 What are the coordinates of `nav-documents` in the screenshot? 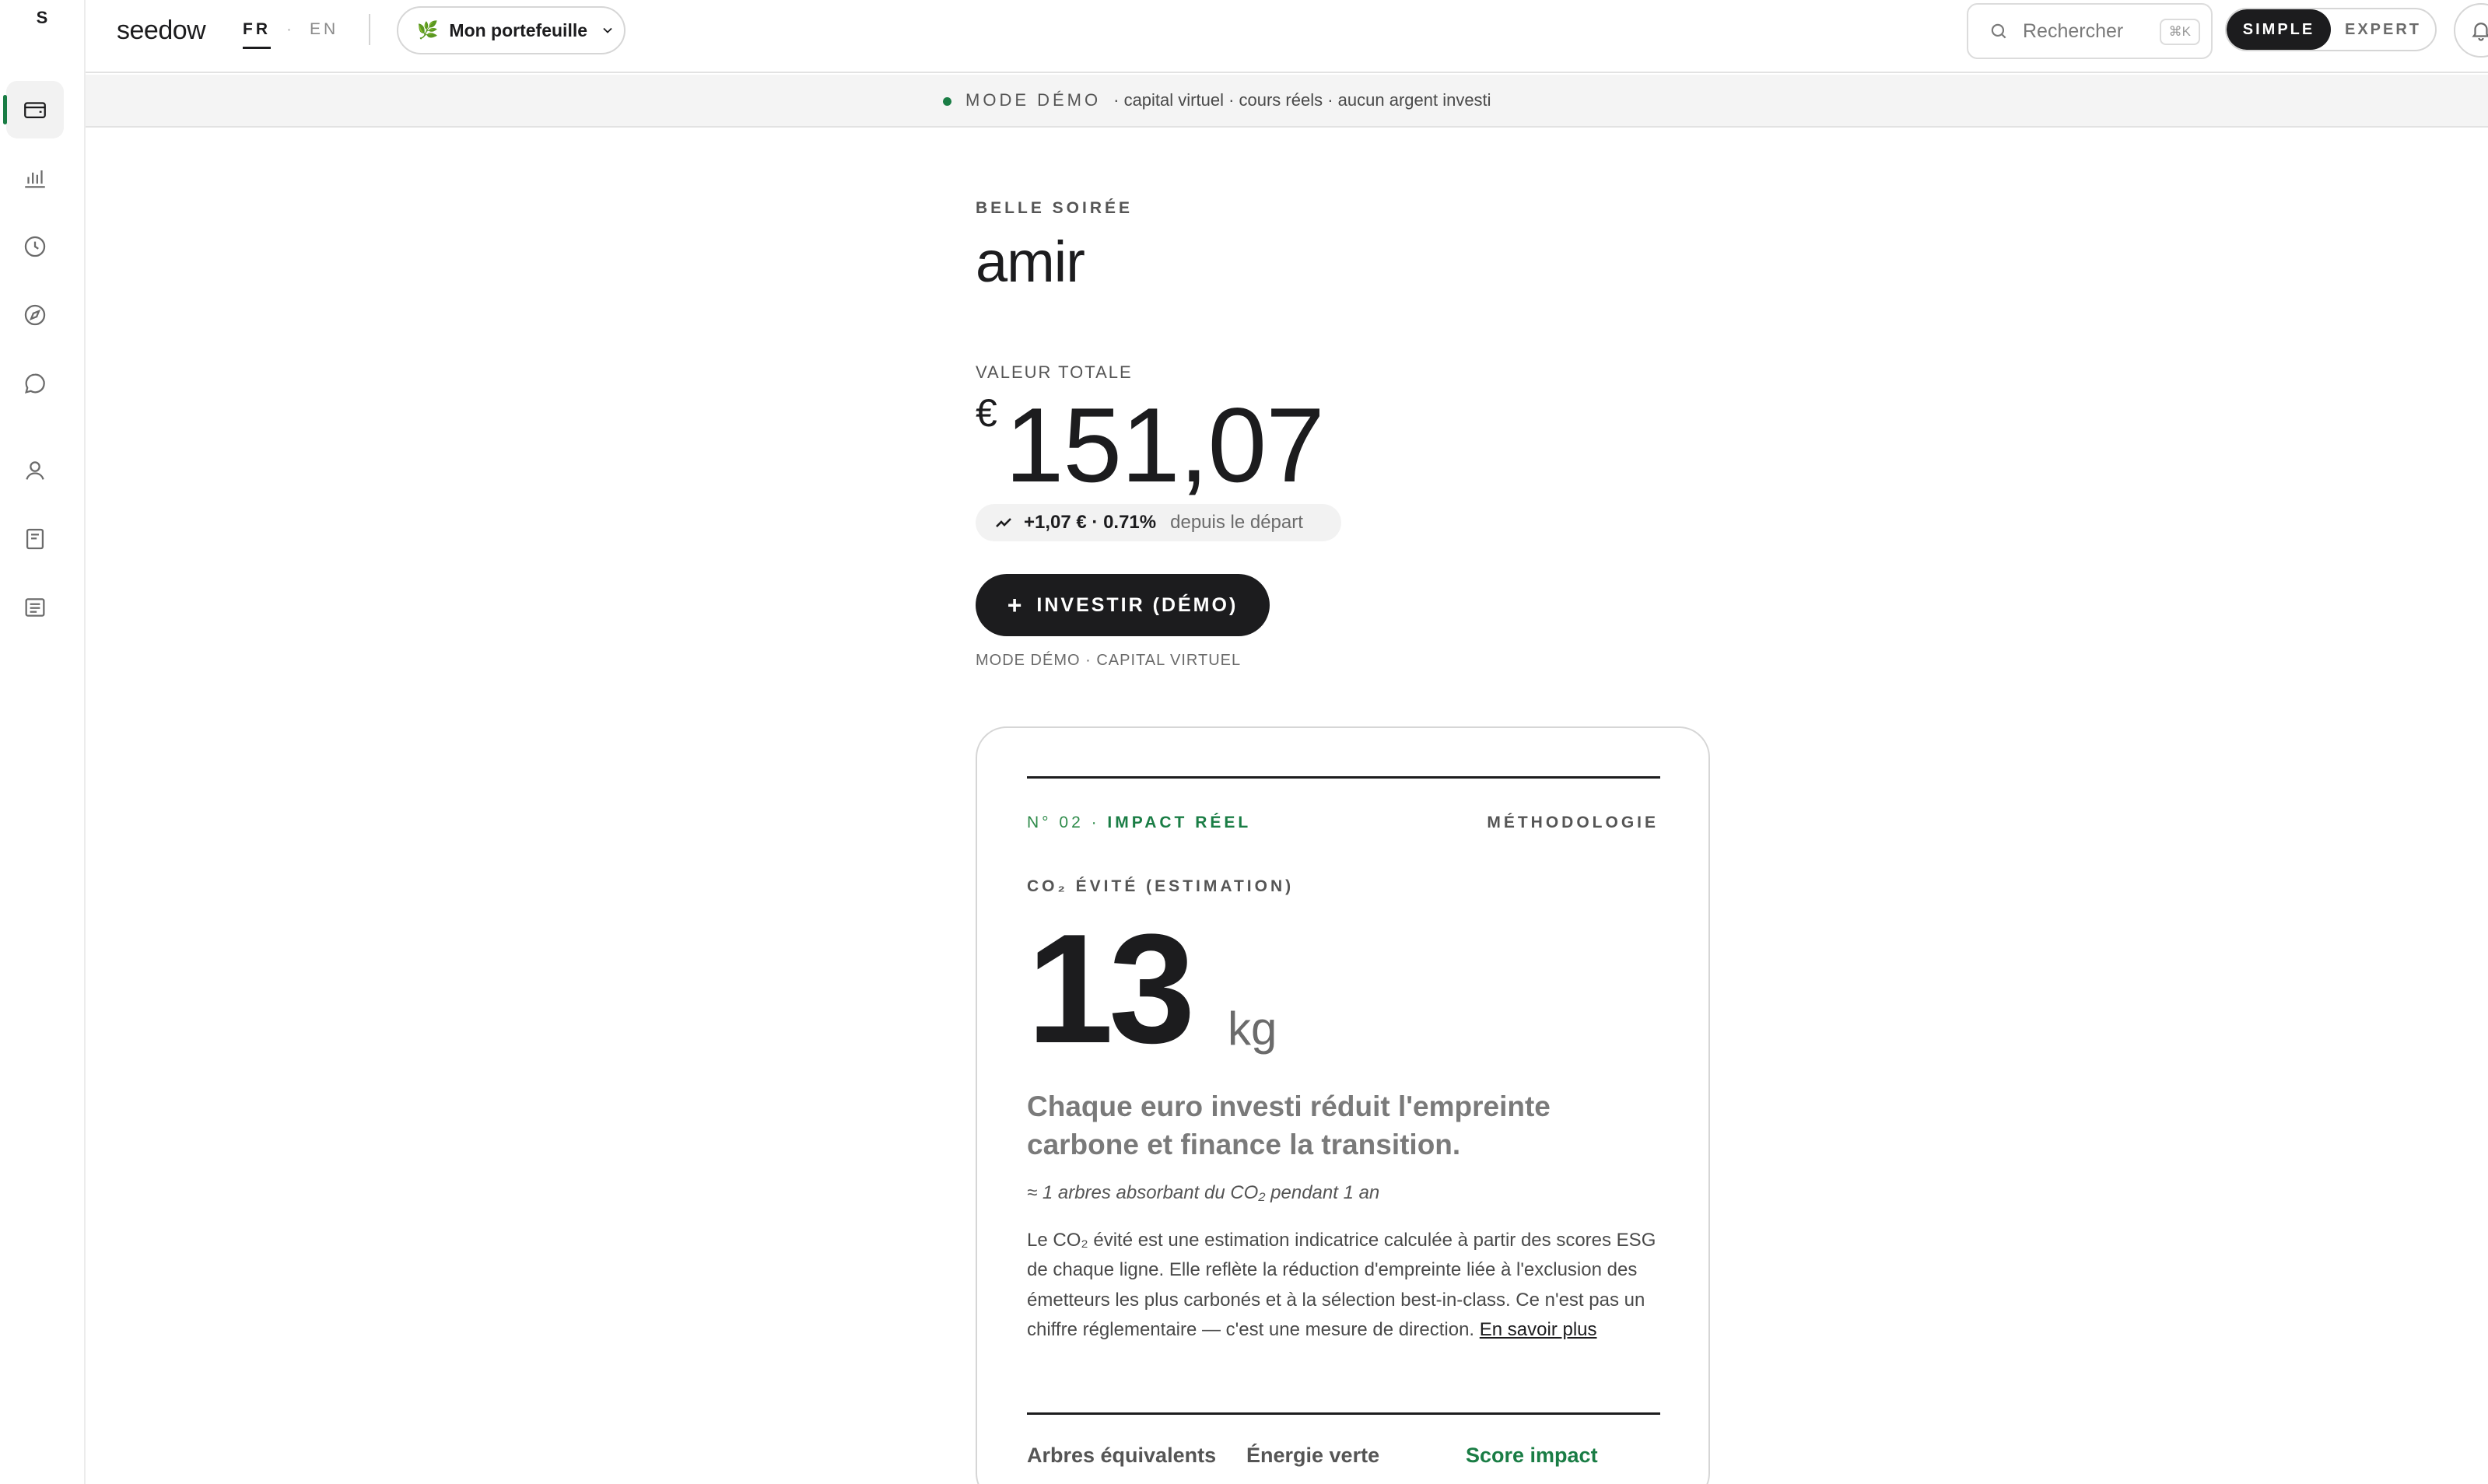 It's located at (35, 608).